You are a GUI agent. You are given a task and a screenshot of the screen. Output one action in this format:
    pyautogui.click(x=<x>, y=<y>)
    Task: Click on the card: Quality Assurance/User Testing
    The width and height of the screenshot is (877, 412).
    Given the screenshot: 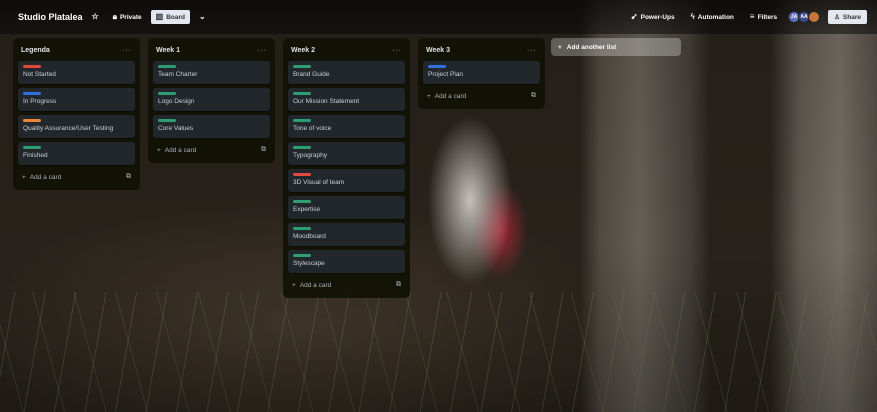 What is the action you would take?
    pyautogui.click(x=76, y=126)
    